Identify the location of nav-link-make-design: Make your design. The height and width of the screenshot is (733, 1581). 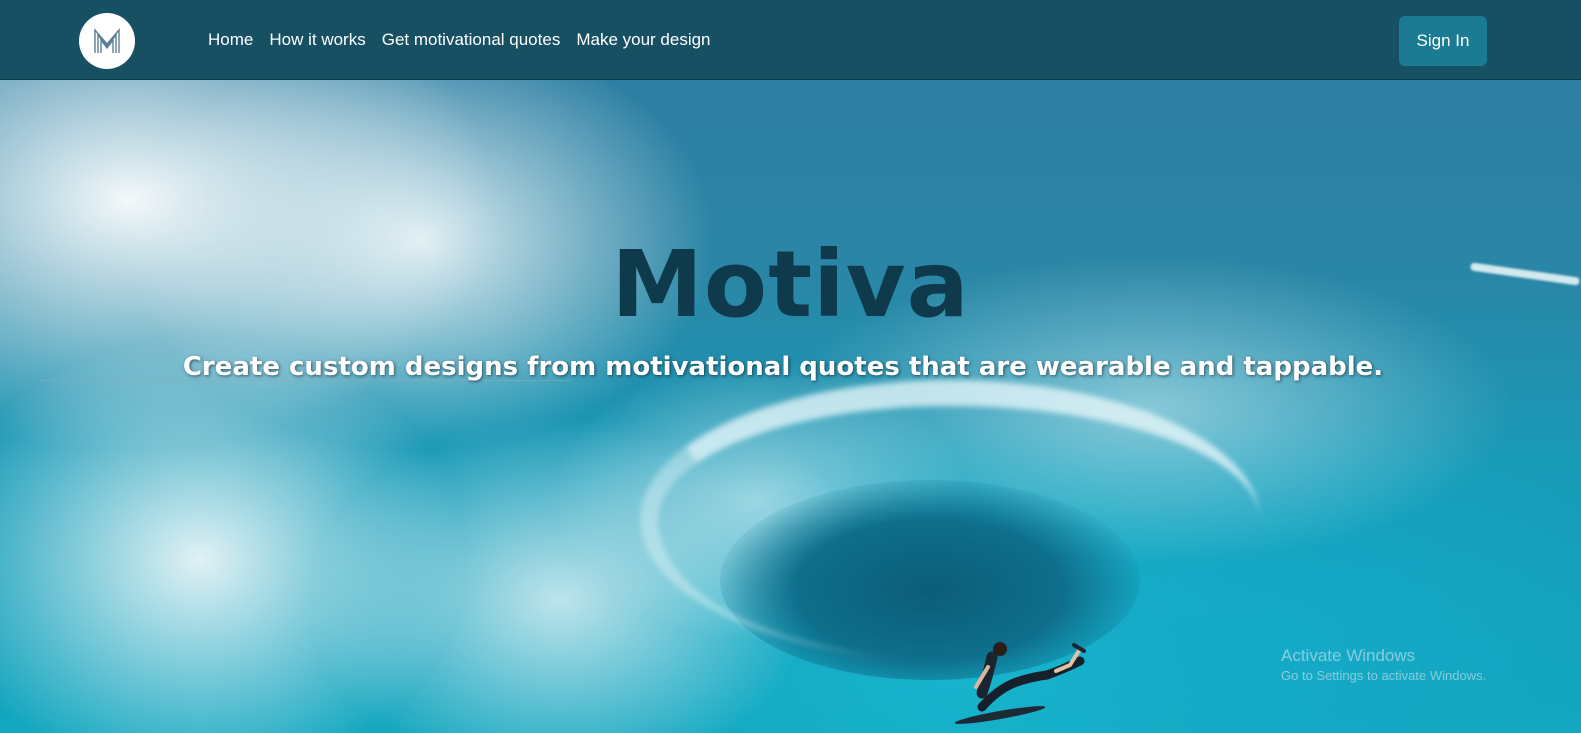
(643, 40).